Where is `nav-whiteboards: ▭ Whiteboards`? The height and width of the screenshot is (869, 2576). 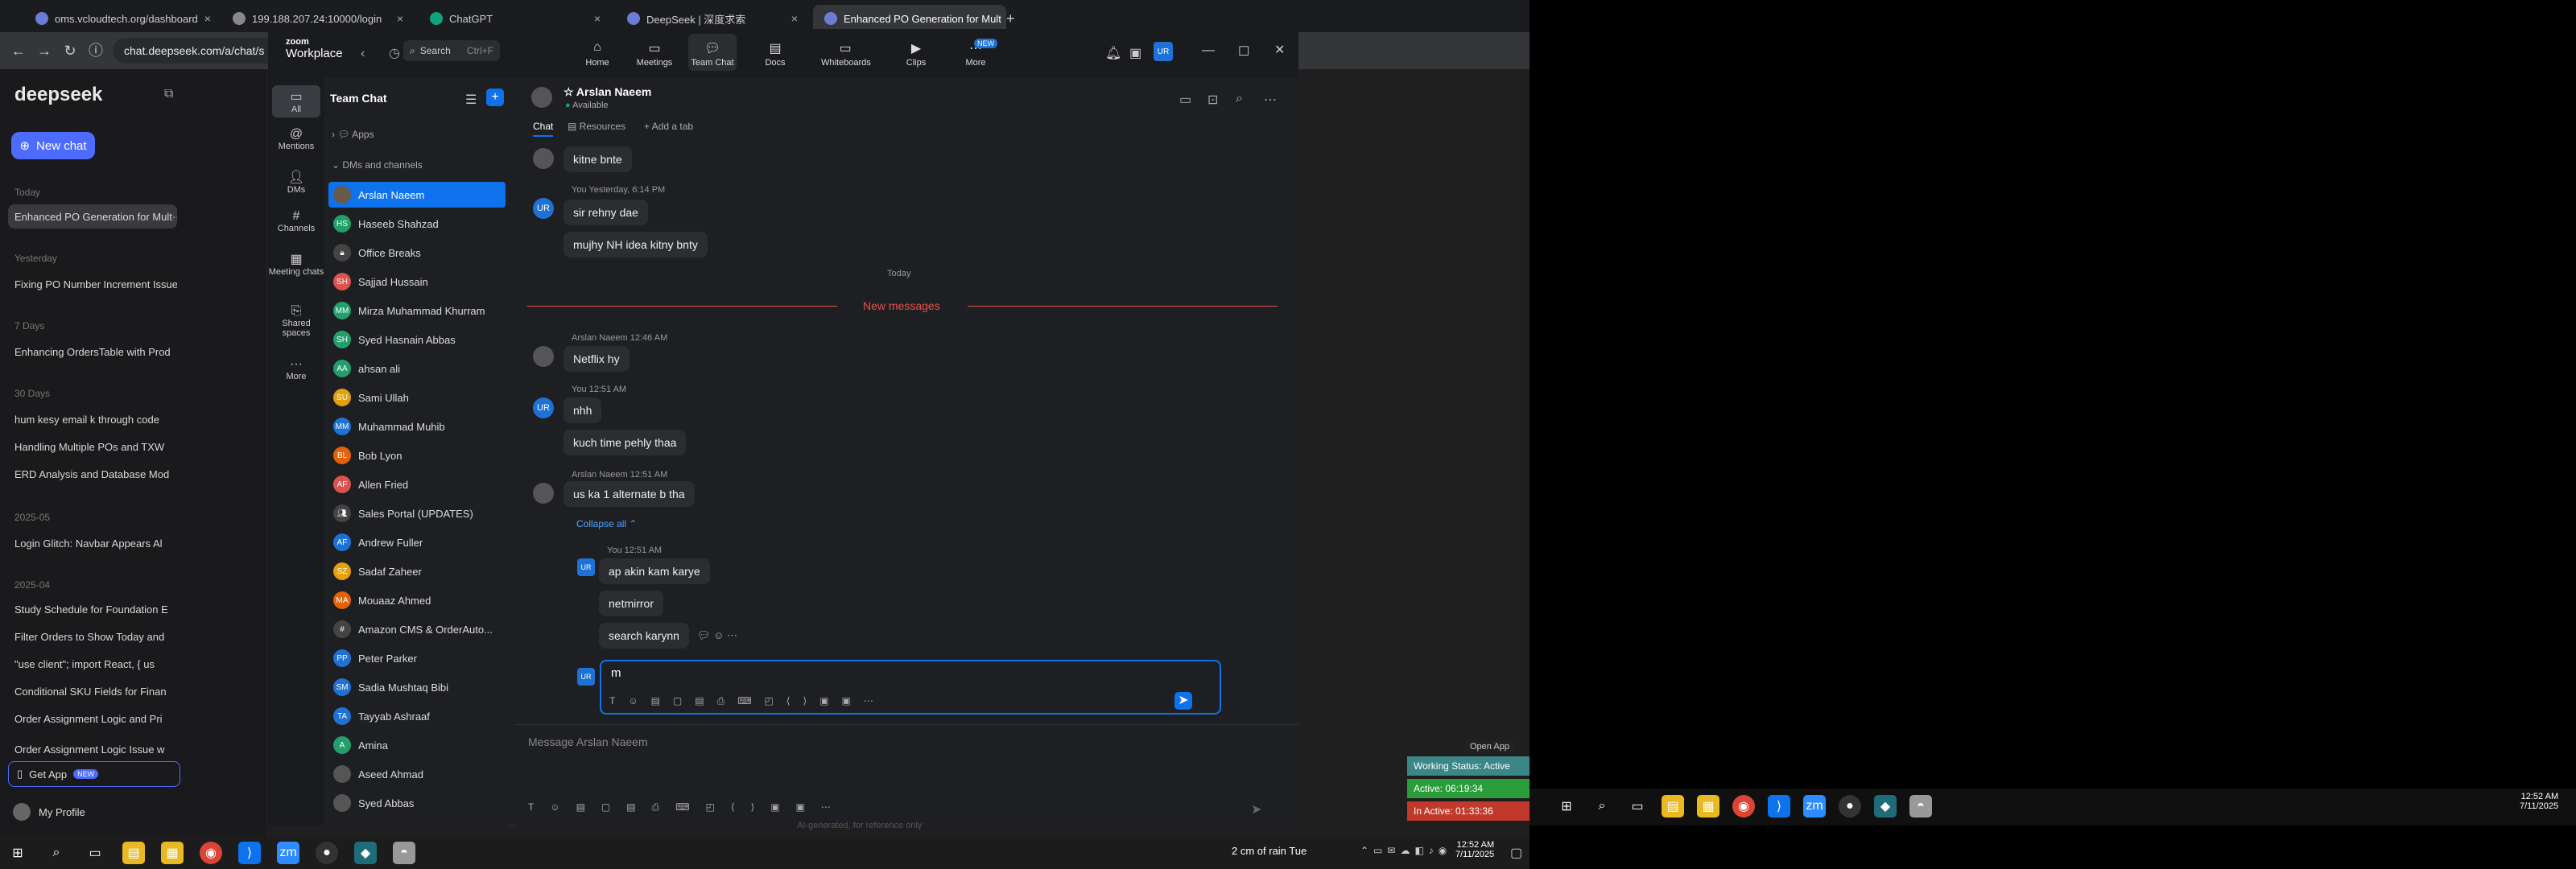 nav-whiteboards: ▭ Whiteboards is located at coordinates (846, 54).